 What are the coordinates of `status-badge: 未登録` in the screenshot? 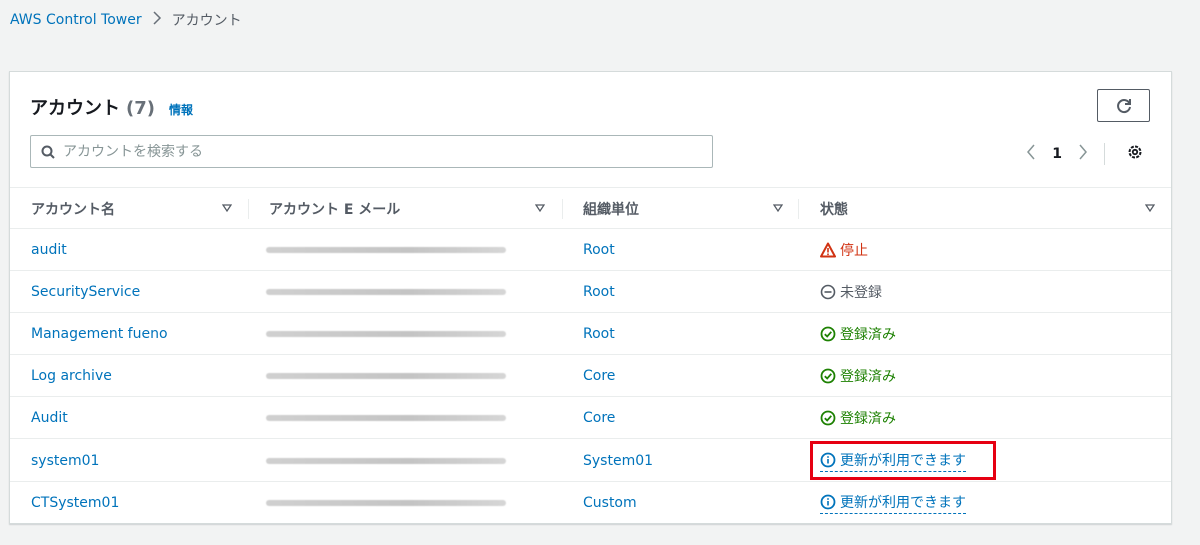 It's located at (851, 292).